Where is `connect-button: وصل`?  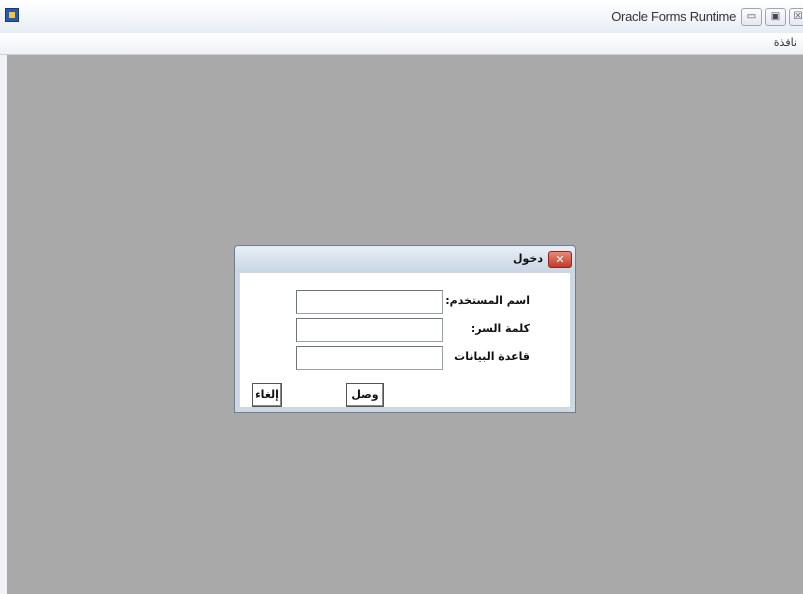 connect-button: وصل is located at coordinates (365, 395).